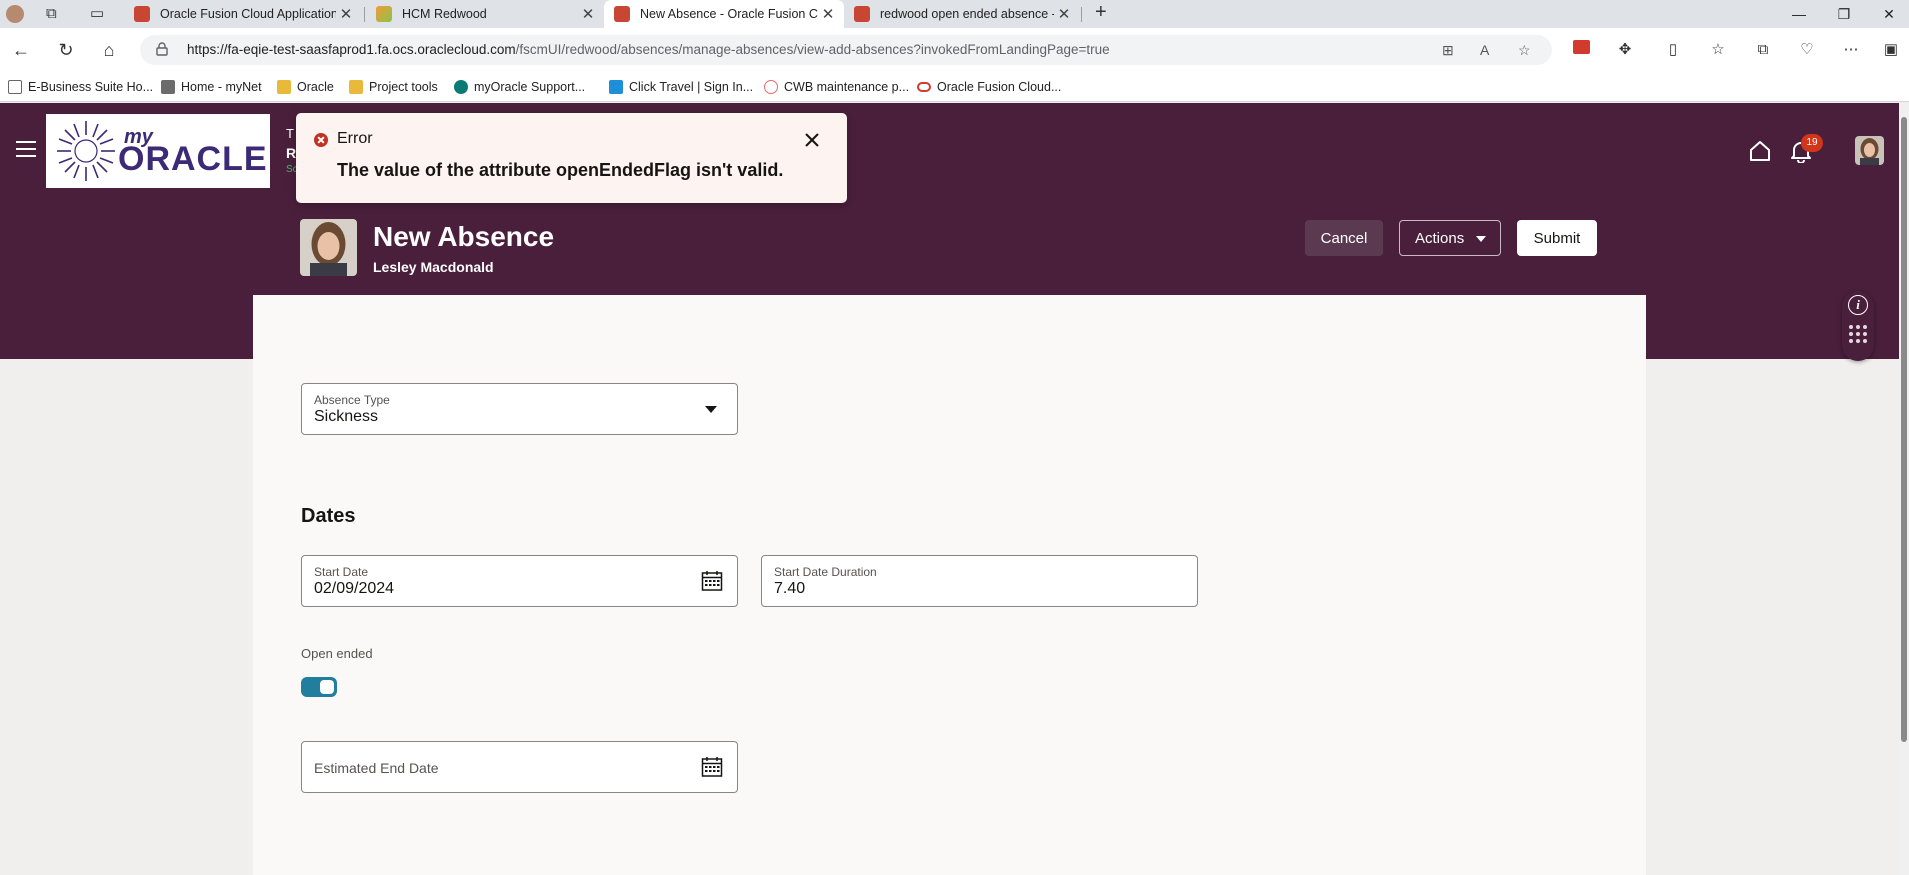 This screenshot has width=1909, height=875. I want to click on tab-actions-icon: ▭, so click(97, 14).